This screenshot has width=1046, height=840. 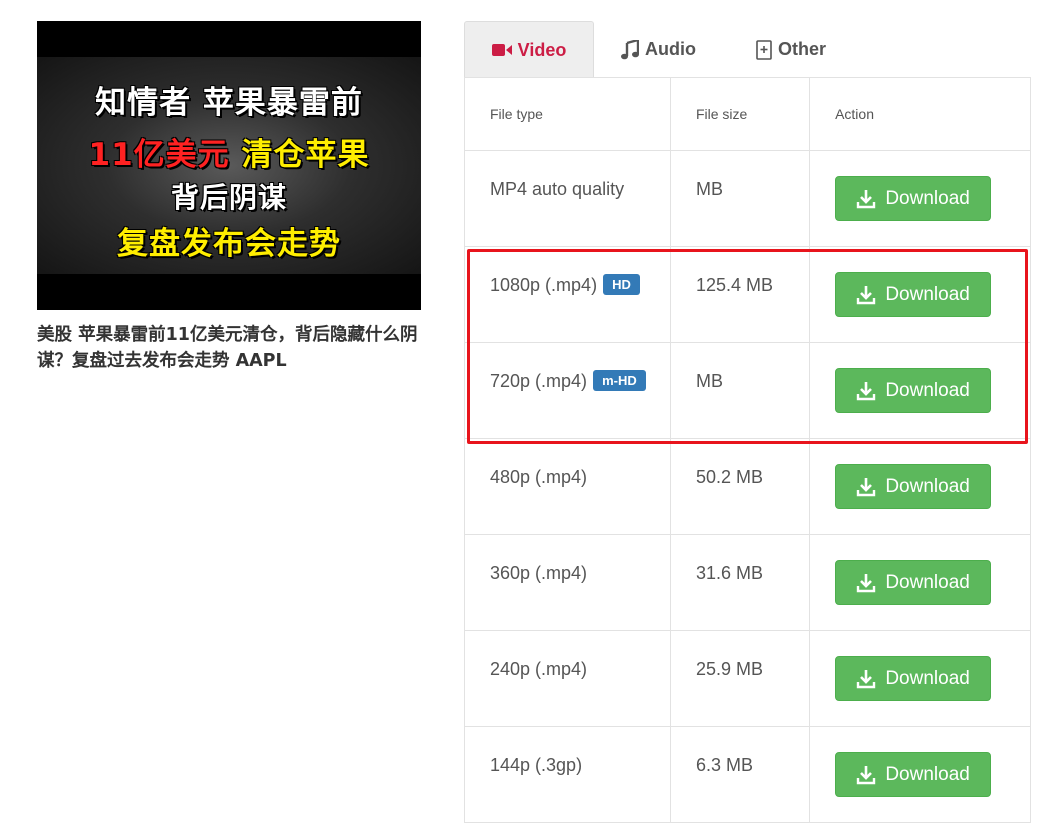 I want to click on table-row: 480p (.mp4) 50.2 MB Download, so click(x=747, y=486).